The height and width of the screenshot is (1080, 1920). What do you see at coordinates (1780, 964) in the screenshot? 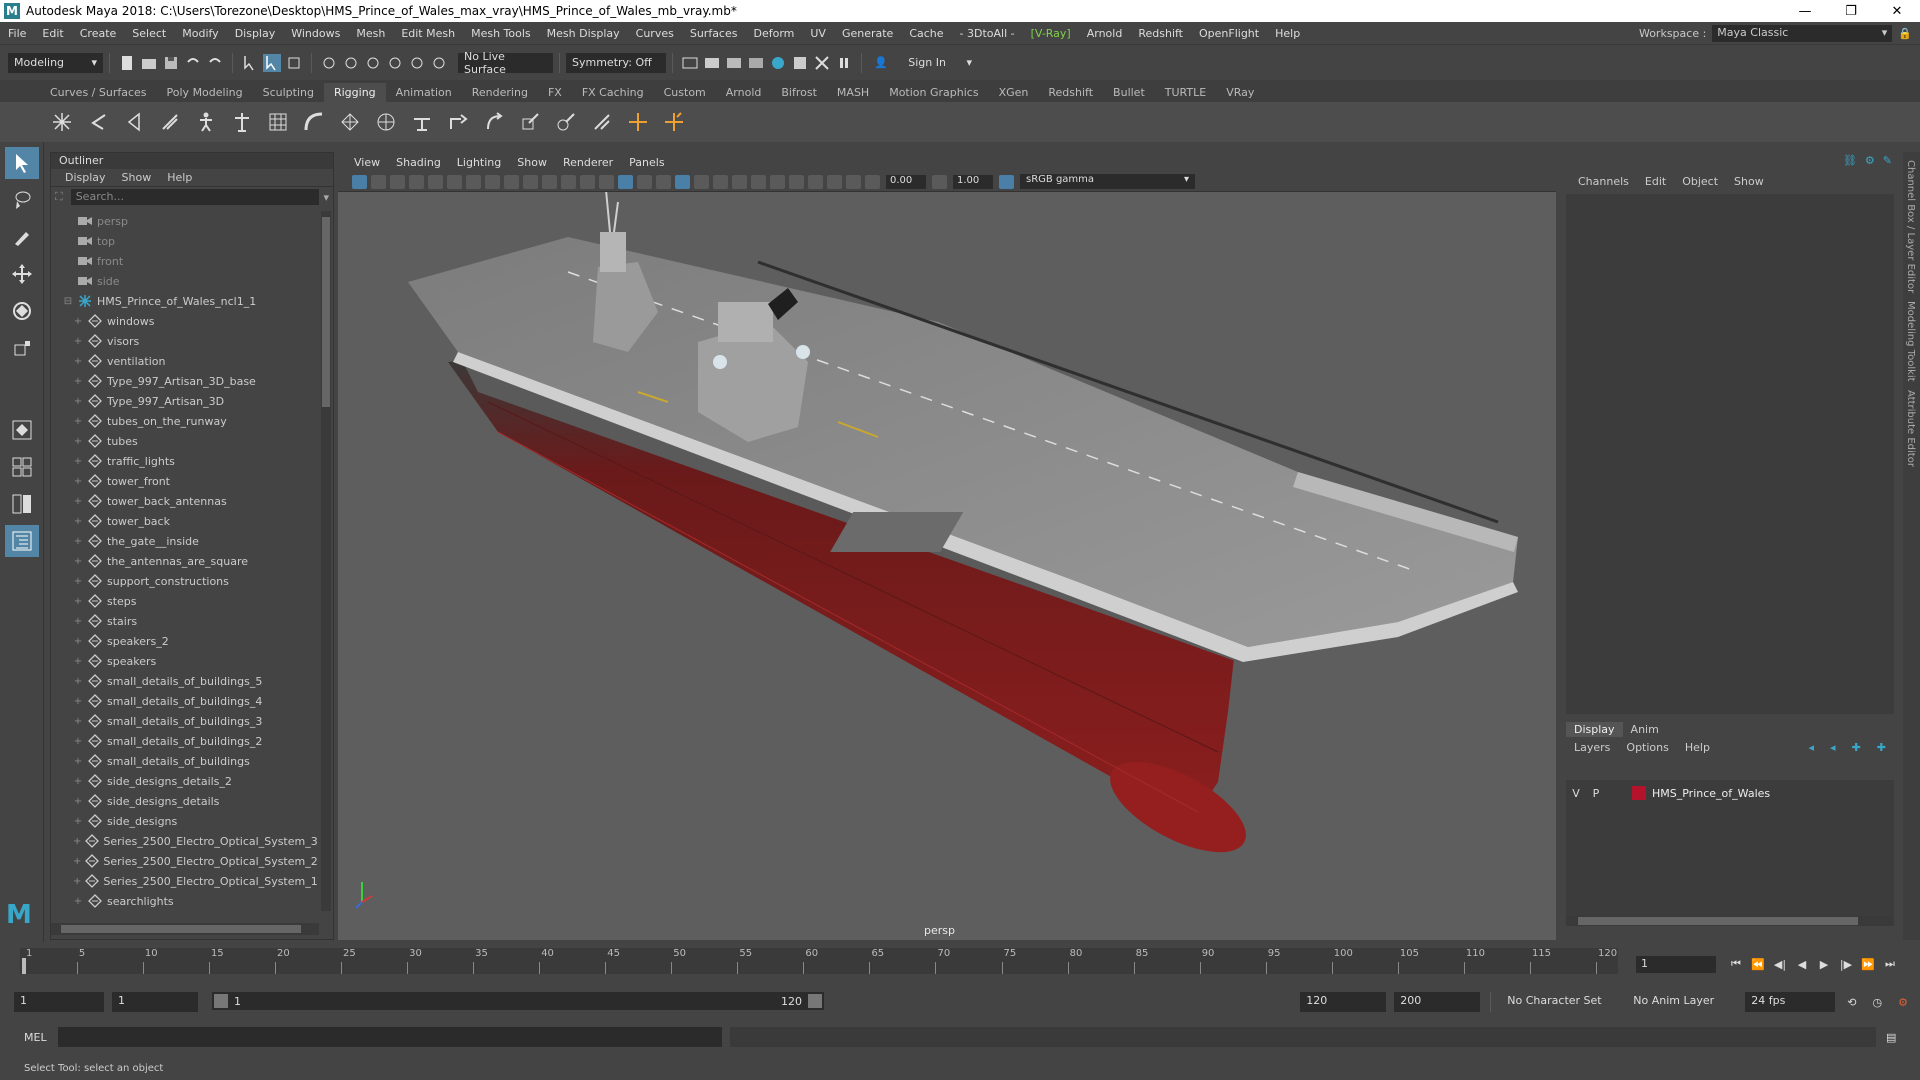
I see `prev-key-button: ◀|` at bounding box center [1780, 964].